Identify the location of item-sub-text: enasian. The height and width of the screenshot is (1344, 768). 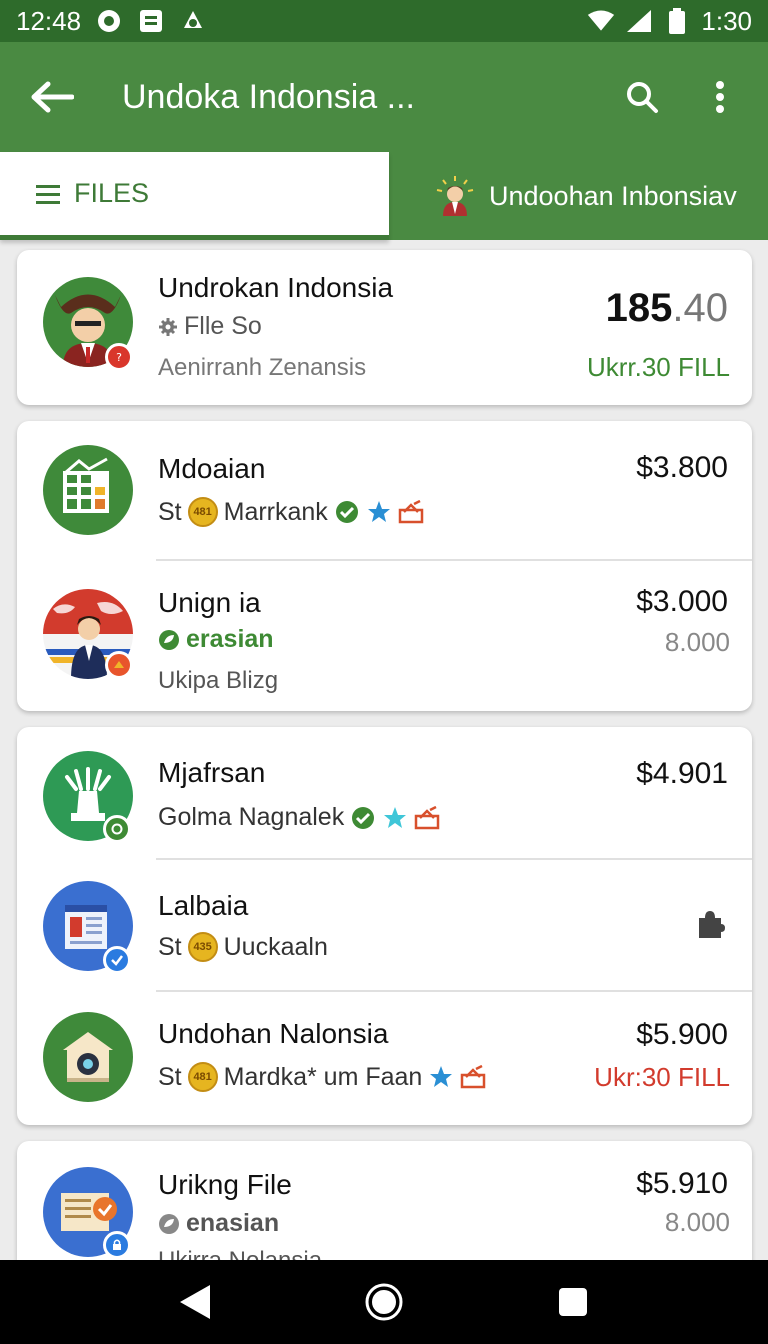
(233, 1223).